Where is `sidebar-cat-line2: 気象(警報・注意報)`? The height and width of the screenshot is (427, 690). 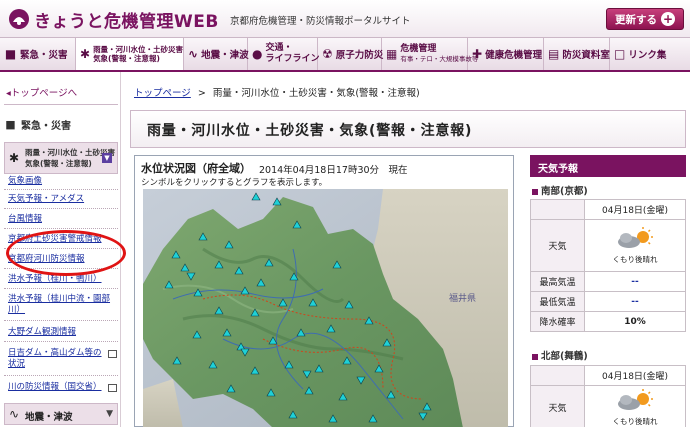
sidebar-cat-line2: 気象(警報・注意報) is located at coordinates (58, 163).